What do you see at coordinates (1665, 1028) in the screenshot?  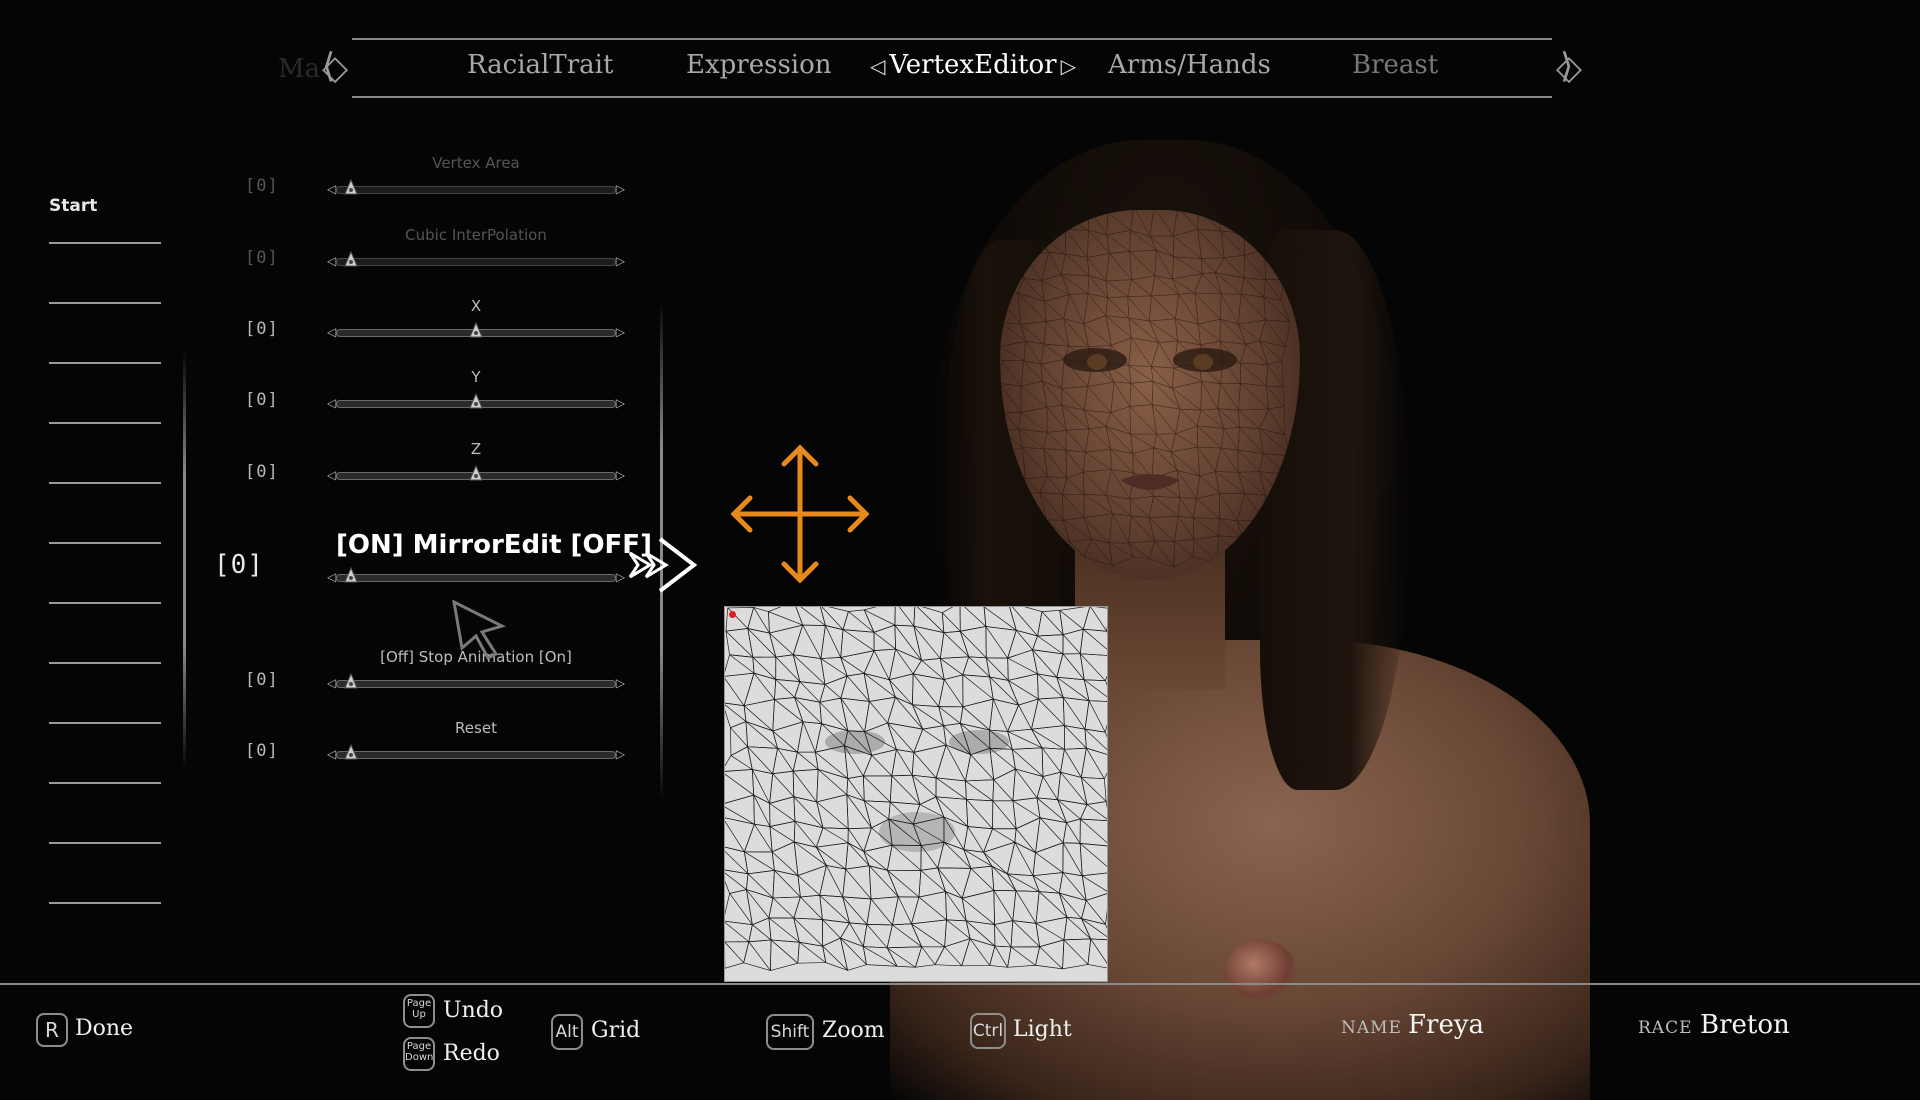 I see `race-label: RACE` at bounding box center [1665, 1028].